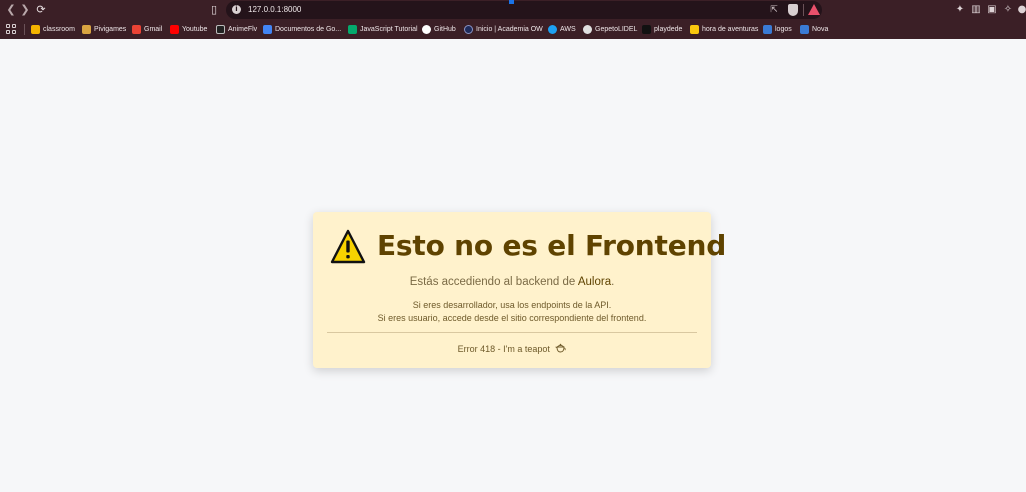 The image size is (1026, 492). What do you see at coordinates (524, 10) in the screenshot?
I see `address-bar: i 127.0.0.1:8000 ⇱` at bounding box center [524, 10].